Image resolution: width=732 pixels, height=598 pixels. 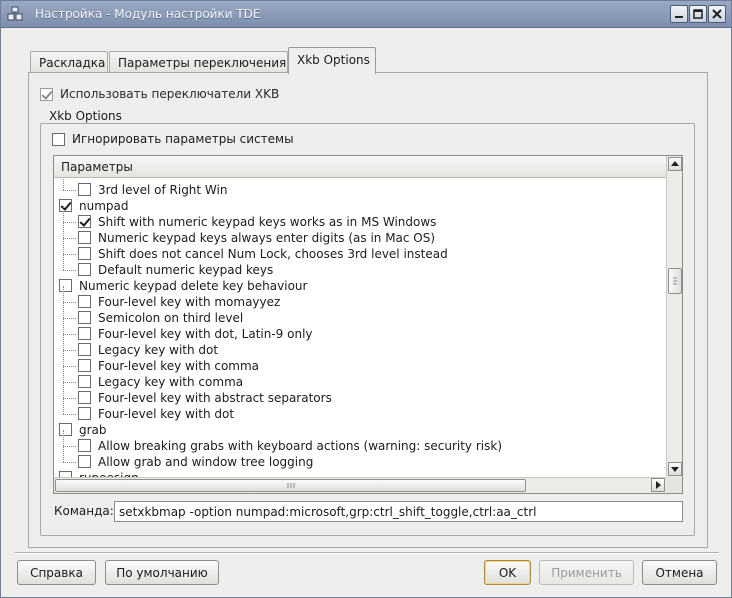 I want to click on defaults-button: По умолчанию, so click(x=162, y=572).